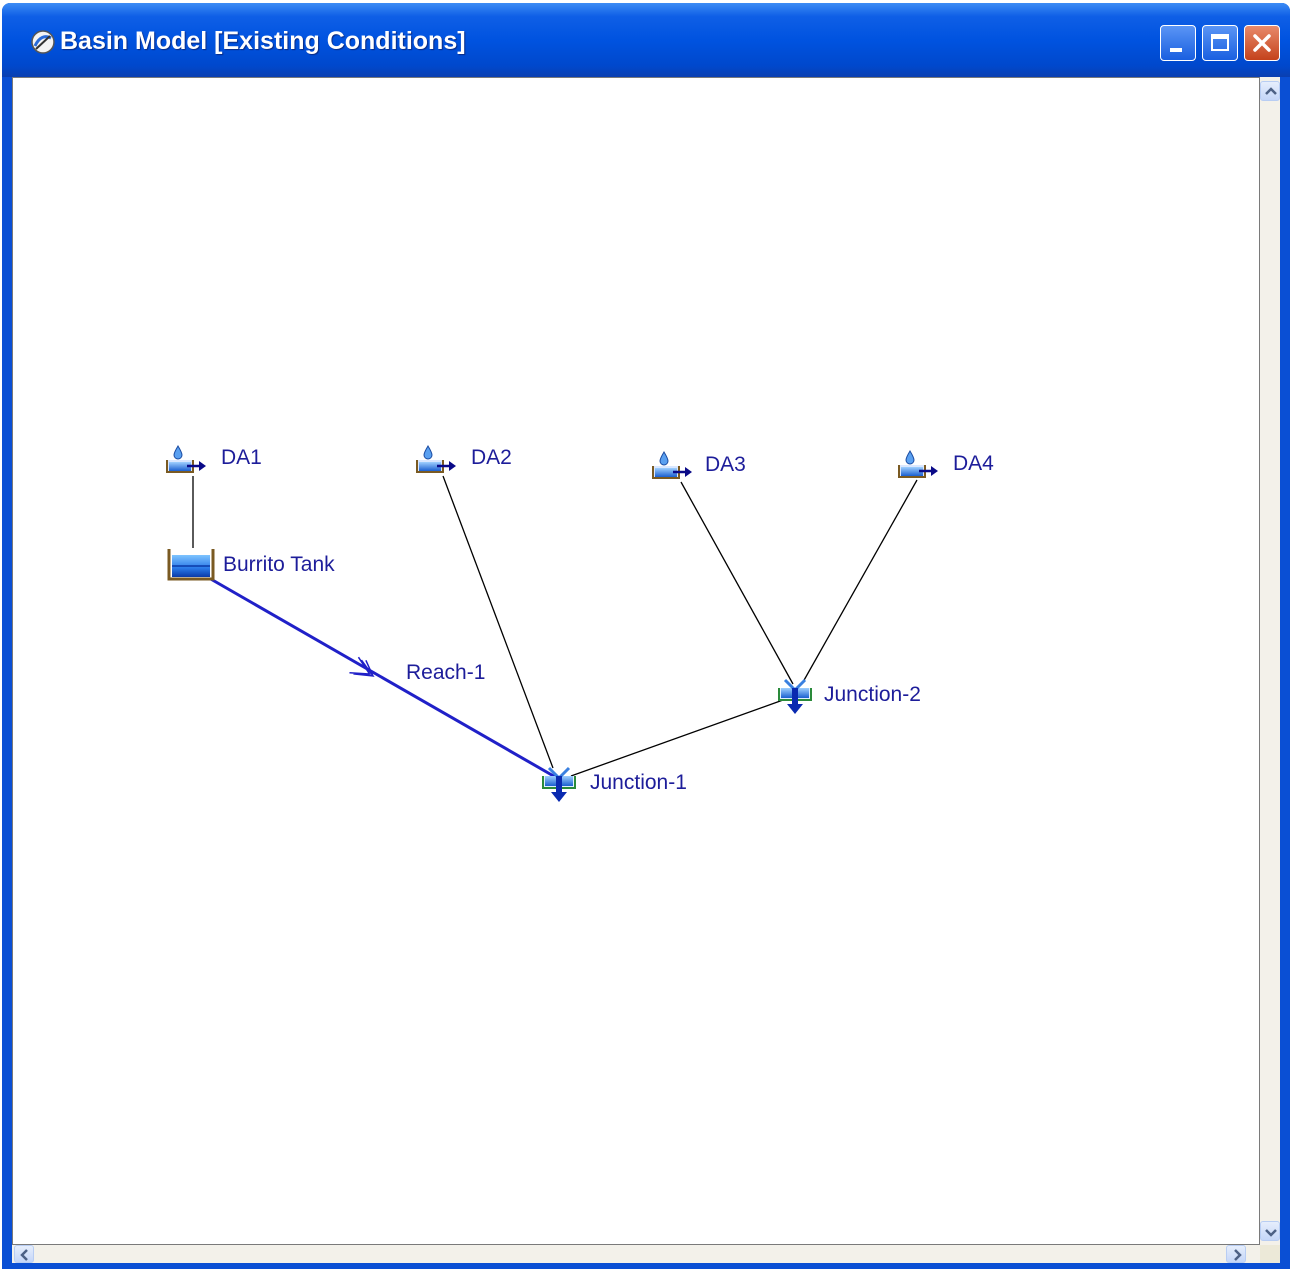 The image size is (1293, 1272). What do you see at coordinates (918, 464) in the screenshot?
I see `subbasin-icon-da4` at bounding box center [918, 464].